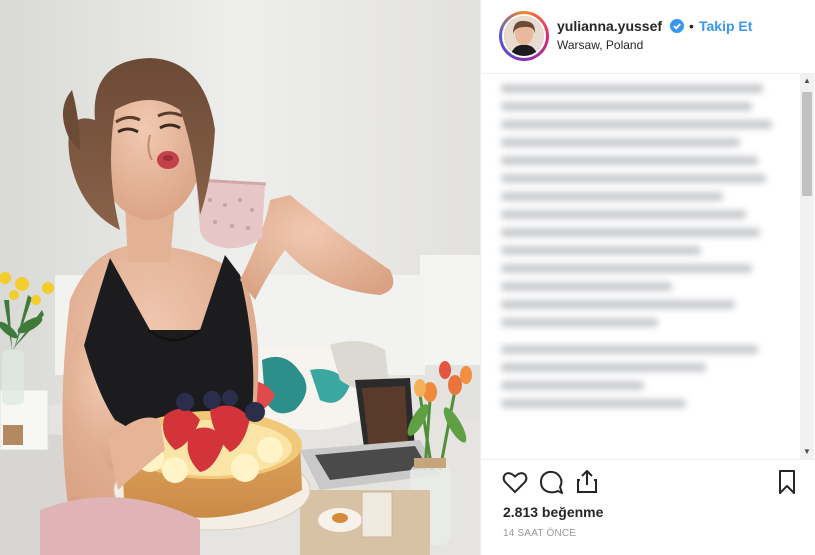 The width and height of the screenshot is (815, 555). What do you see at coordinates (515, 482) in the screenshot?
I see `heart-icon` at bounding box center [515, 482].